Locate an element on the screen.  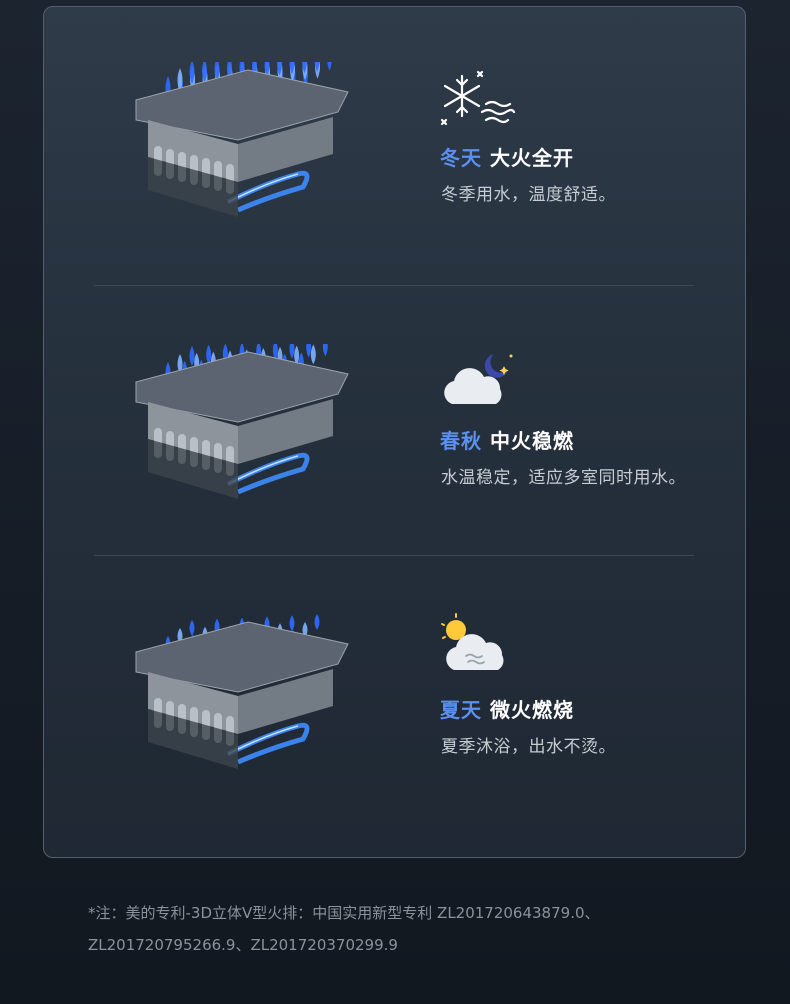
season-label: 夏天 is located at coordinates (461, 710).